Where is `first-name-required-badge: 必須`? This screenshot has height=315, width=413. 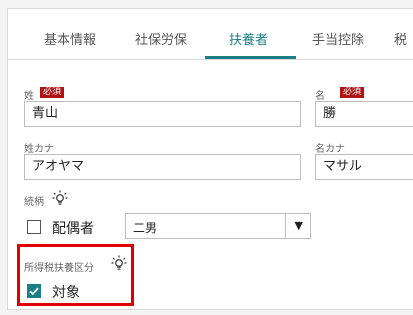 first-name-required-badge: 必須 is located at coordinates (352, 92).